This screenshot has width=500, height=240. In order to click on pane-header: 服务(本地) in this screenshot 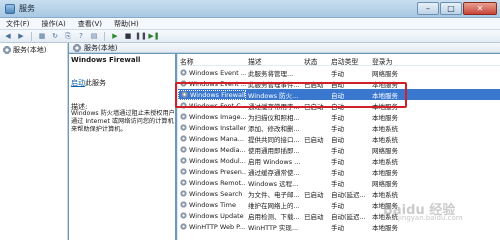, I will do `click(284, 48)`.